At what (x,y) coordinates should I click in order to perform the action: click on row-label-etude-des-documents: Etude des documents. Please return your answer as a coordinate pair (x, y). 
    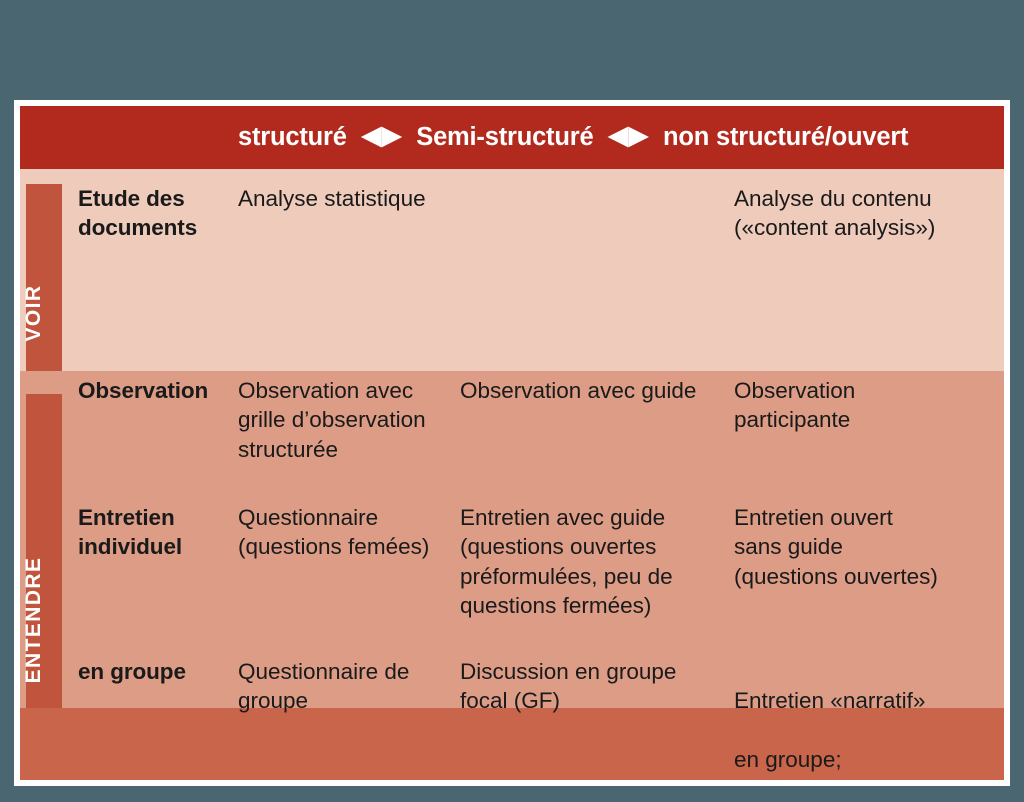
    Looking at the image, I should click on (138, 213).